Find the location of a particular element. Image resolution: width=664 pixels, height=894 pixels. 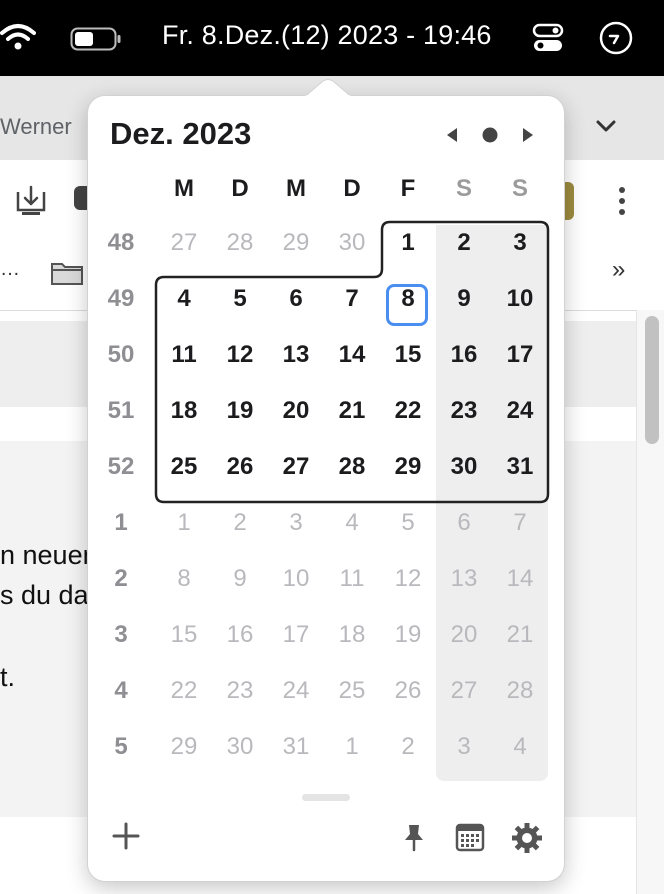

page-text-line: n neuen is located at coordinates (49, 555).